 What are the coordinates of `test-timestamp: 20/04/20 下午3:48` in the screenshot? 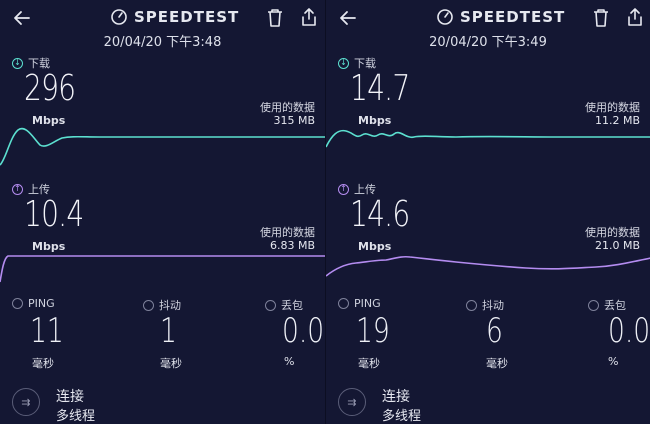 It's located at (162, 42).